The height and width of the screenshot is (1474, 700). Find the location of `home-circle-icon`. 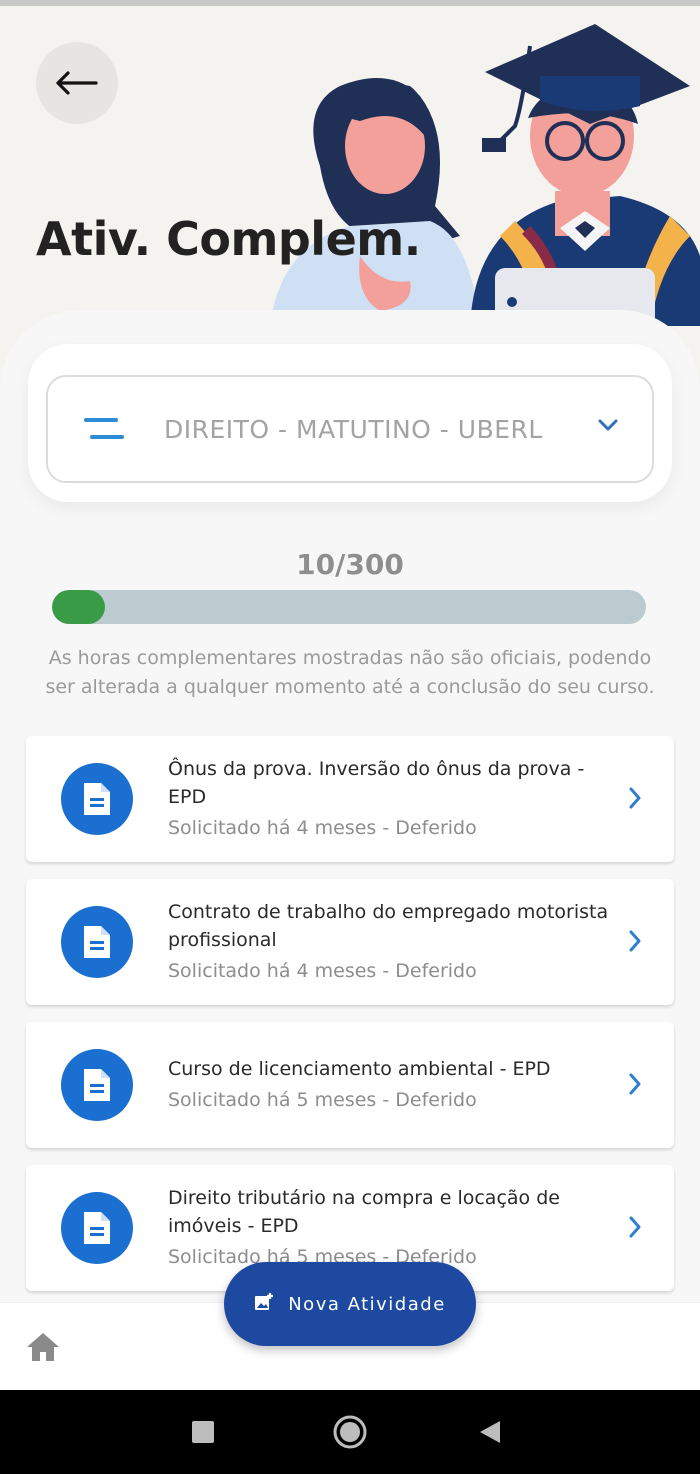

home-circle-icon is located at coordinates (350, 1434).